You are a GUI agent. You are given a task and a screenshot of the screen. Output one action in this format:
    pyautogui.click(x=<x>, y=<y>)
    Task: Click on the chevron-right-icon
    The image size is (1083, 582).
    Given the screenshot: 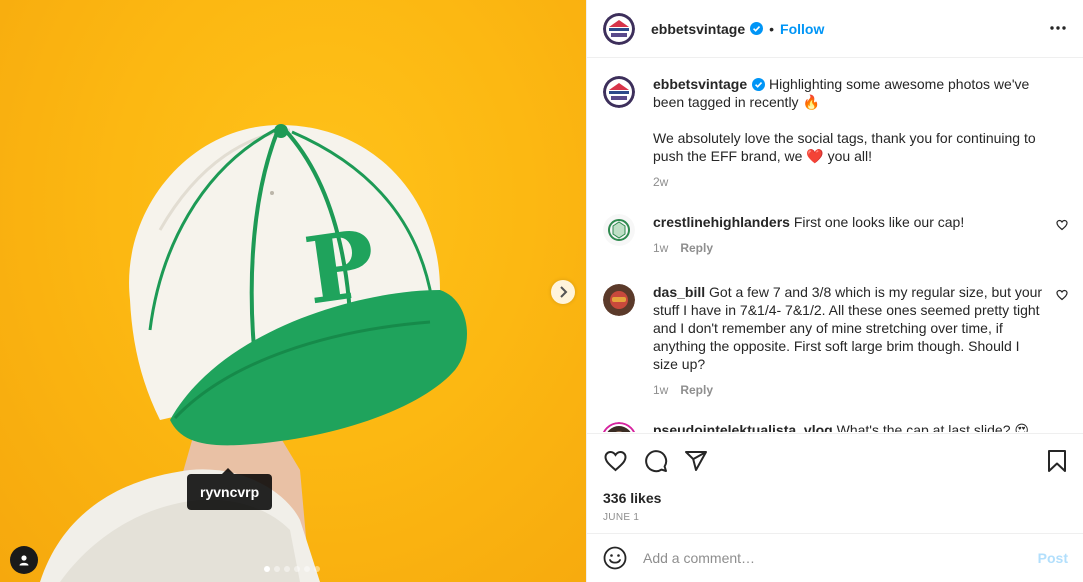 What is the action you would take?
    pyautogui.click(x=564, y=292)
    